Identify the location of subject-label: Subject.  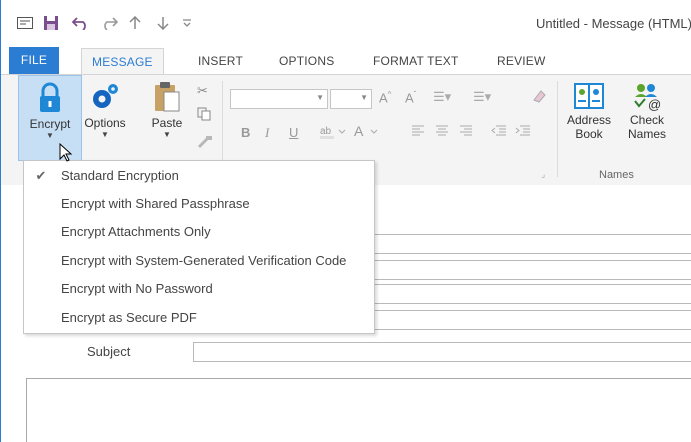
(109, 351).